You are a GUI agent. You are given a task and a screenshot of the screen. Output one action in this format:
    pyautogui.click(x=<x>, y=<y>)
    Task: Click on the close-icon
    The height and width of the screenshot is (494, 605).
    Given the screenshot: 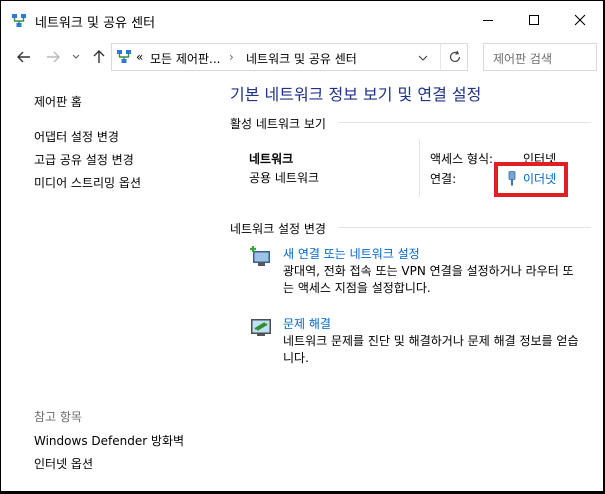 What is the action you would take?
    pyautogui.click(x=580, y=20)
    